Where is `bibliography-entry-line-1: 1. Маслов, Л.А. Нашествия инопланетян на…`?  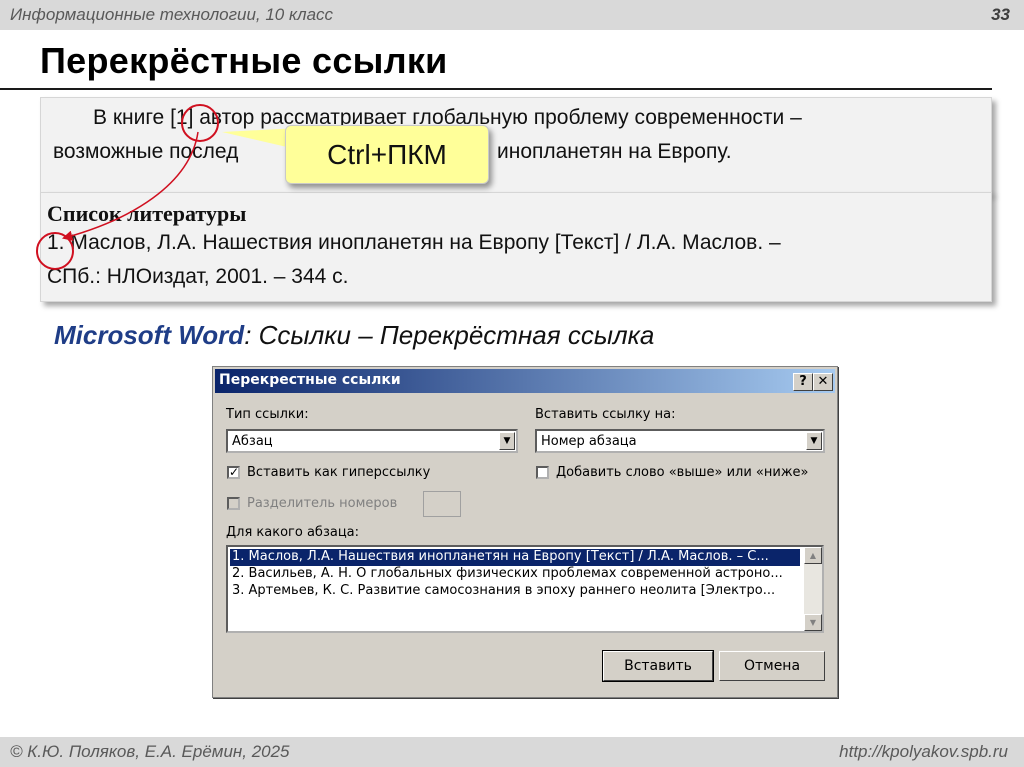 bibliography-entry-line-1: 1. Маслов, Л.А. Нашествия инопланетян на… is located at coordinates (414, 242).